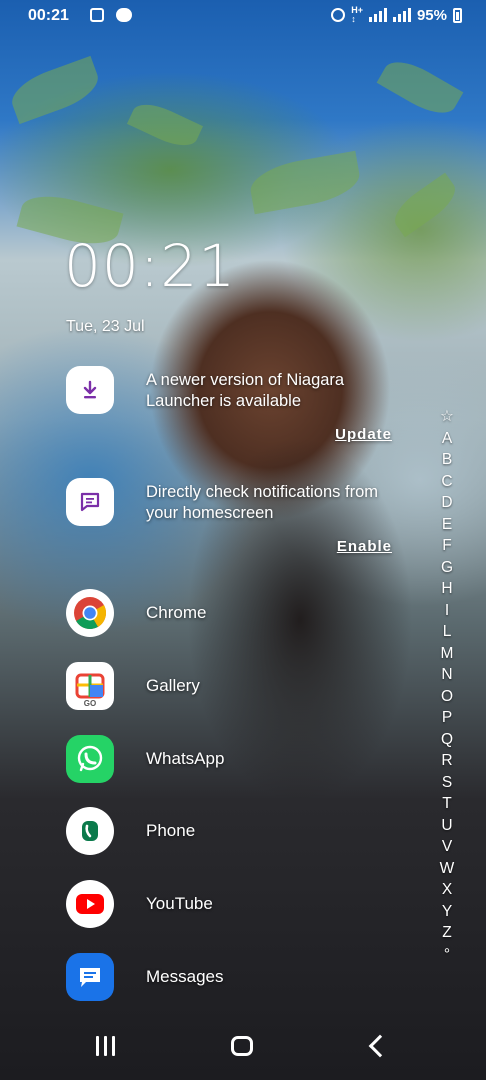  I want to click on battery-text: 95%, so click(431, 15).